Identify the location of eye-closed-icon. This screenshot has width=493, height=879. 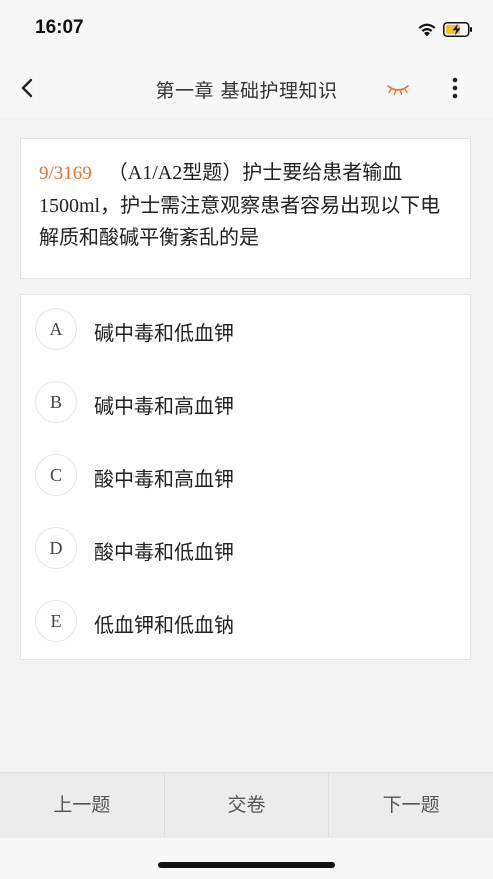
(398, 88).